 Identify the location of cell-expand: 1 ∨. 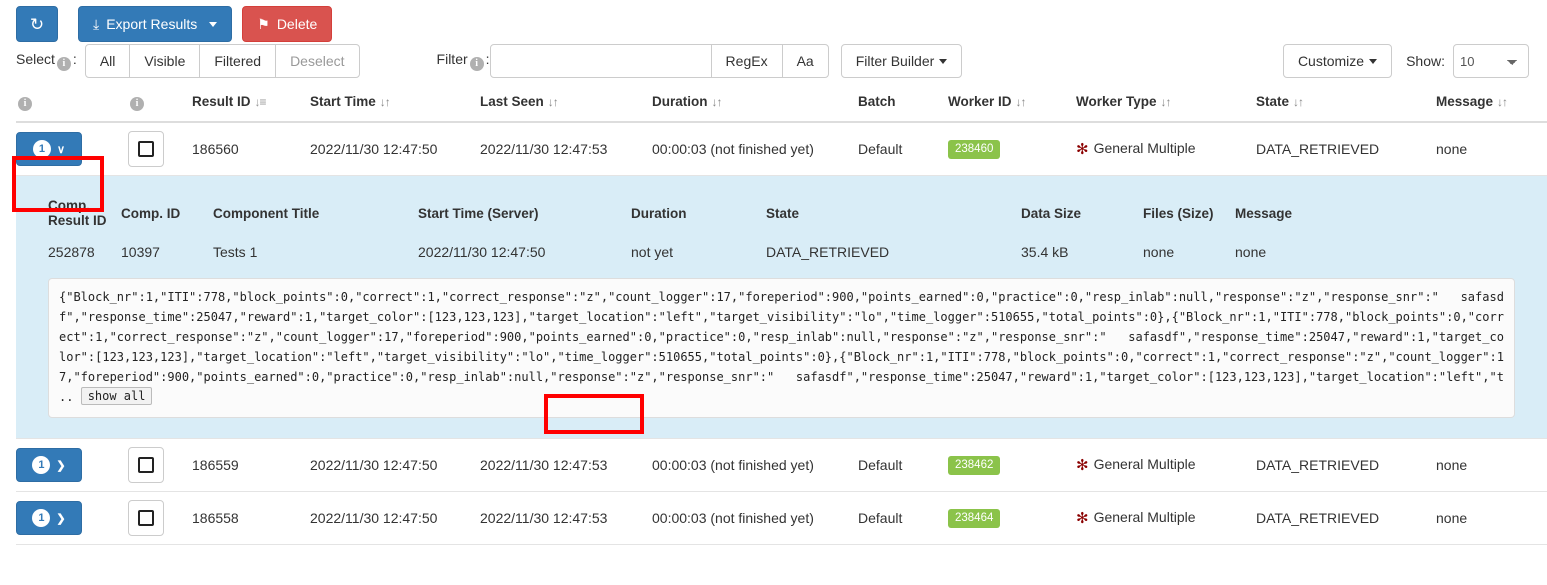
(72, 149).